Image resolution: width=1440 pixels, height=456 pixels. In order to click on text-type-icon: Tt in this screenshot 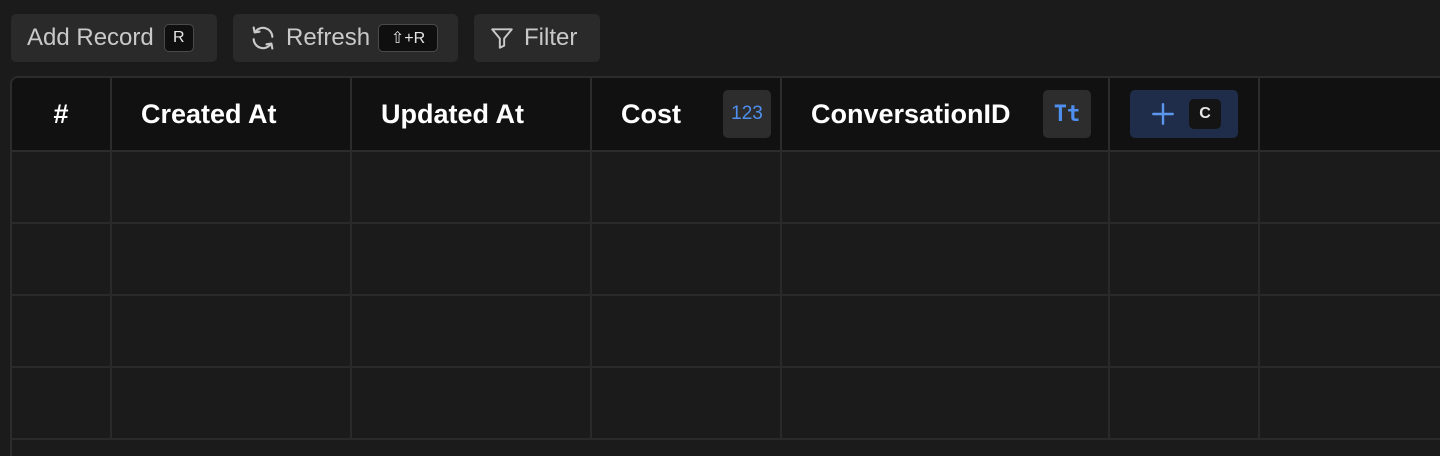, I will do `click(1067, 114)`.